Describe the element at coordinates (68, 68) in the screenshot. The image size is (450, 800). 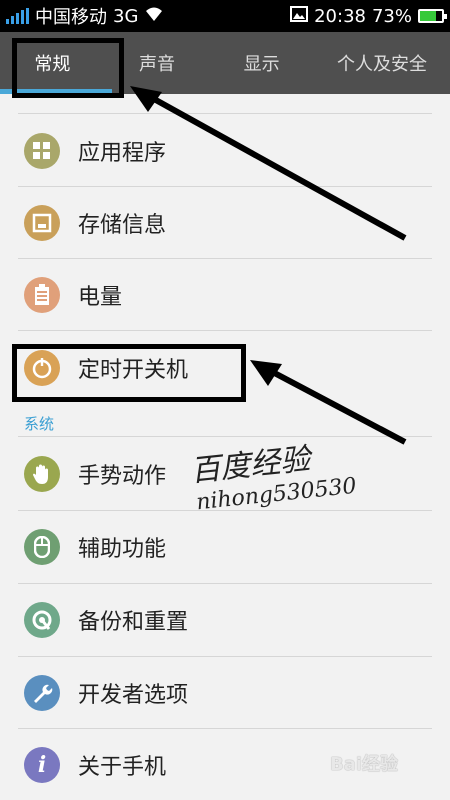
I see `annotation-box-general-tab` at that location.